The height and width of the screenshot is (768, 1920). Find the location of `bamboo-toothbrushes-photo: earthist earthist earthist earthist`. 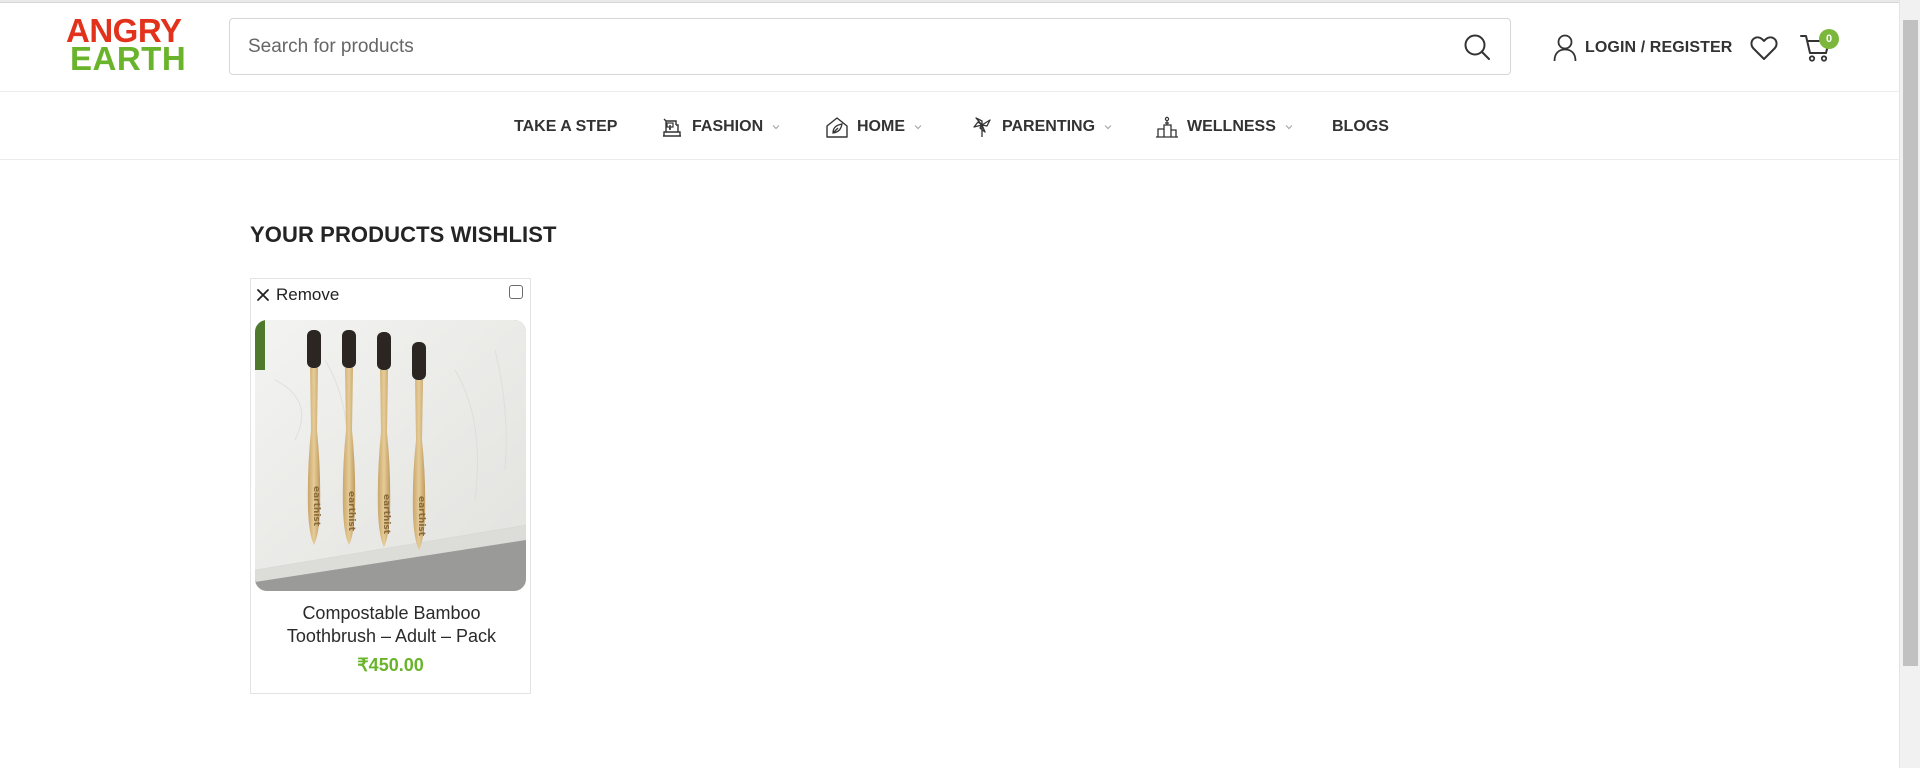

bamboo-toothbrushes-photo: earthist earthist earthist earthist is located at coordinates (390, 455).